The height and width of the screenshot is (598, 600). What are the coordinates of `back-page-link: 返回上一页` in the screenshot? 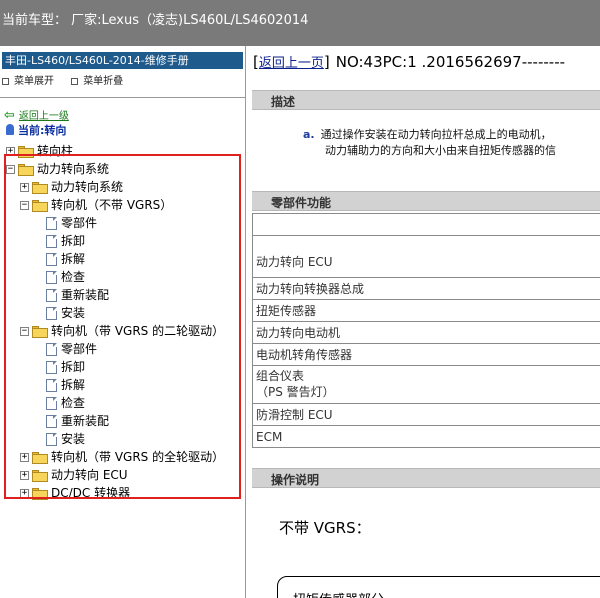 It's located at (291, 63).